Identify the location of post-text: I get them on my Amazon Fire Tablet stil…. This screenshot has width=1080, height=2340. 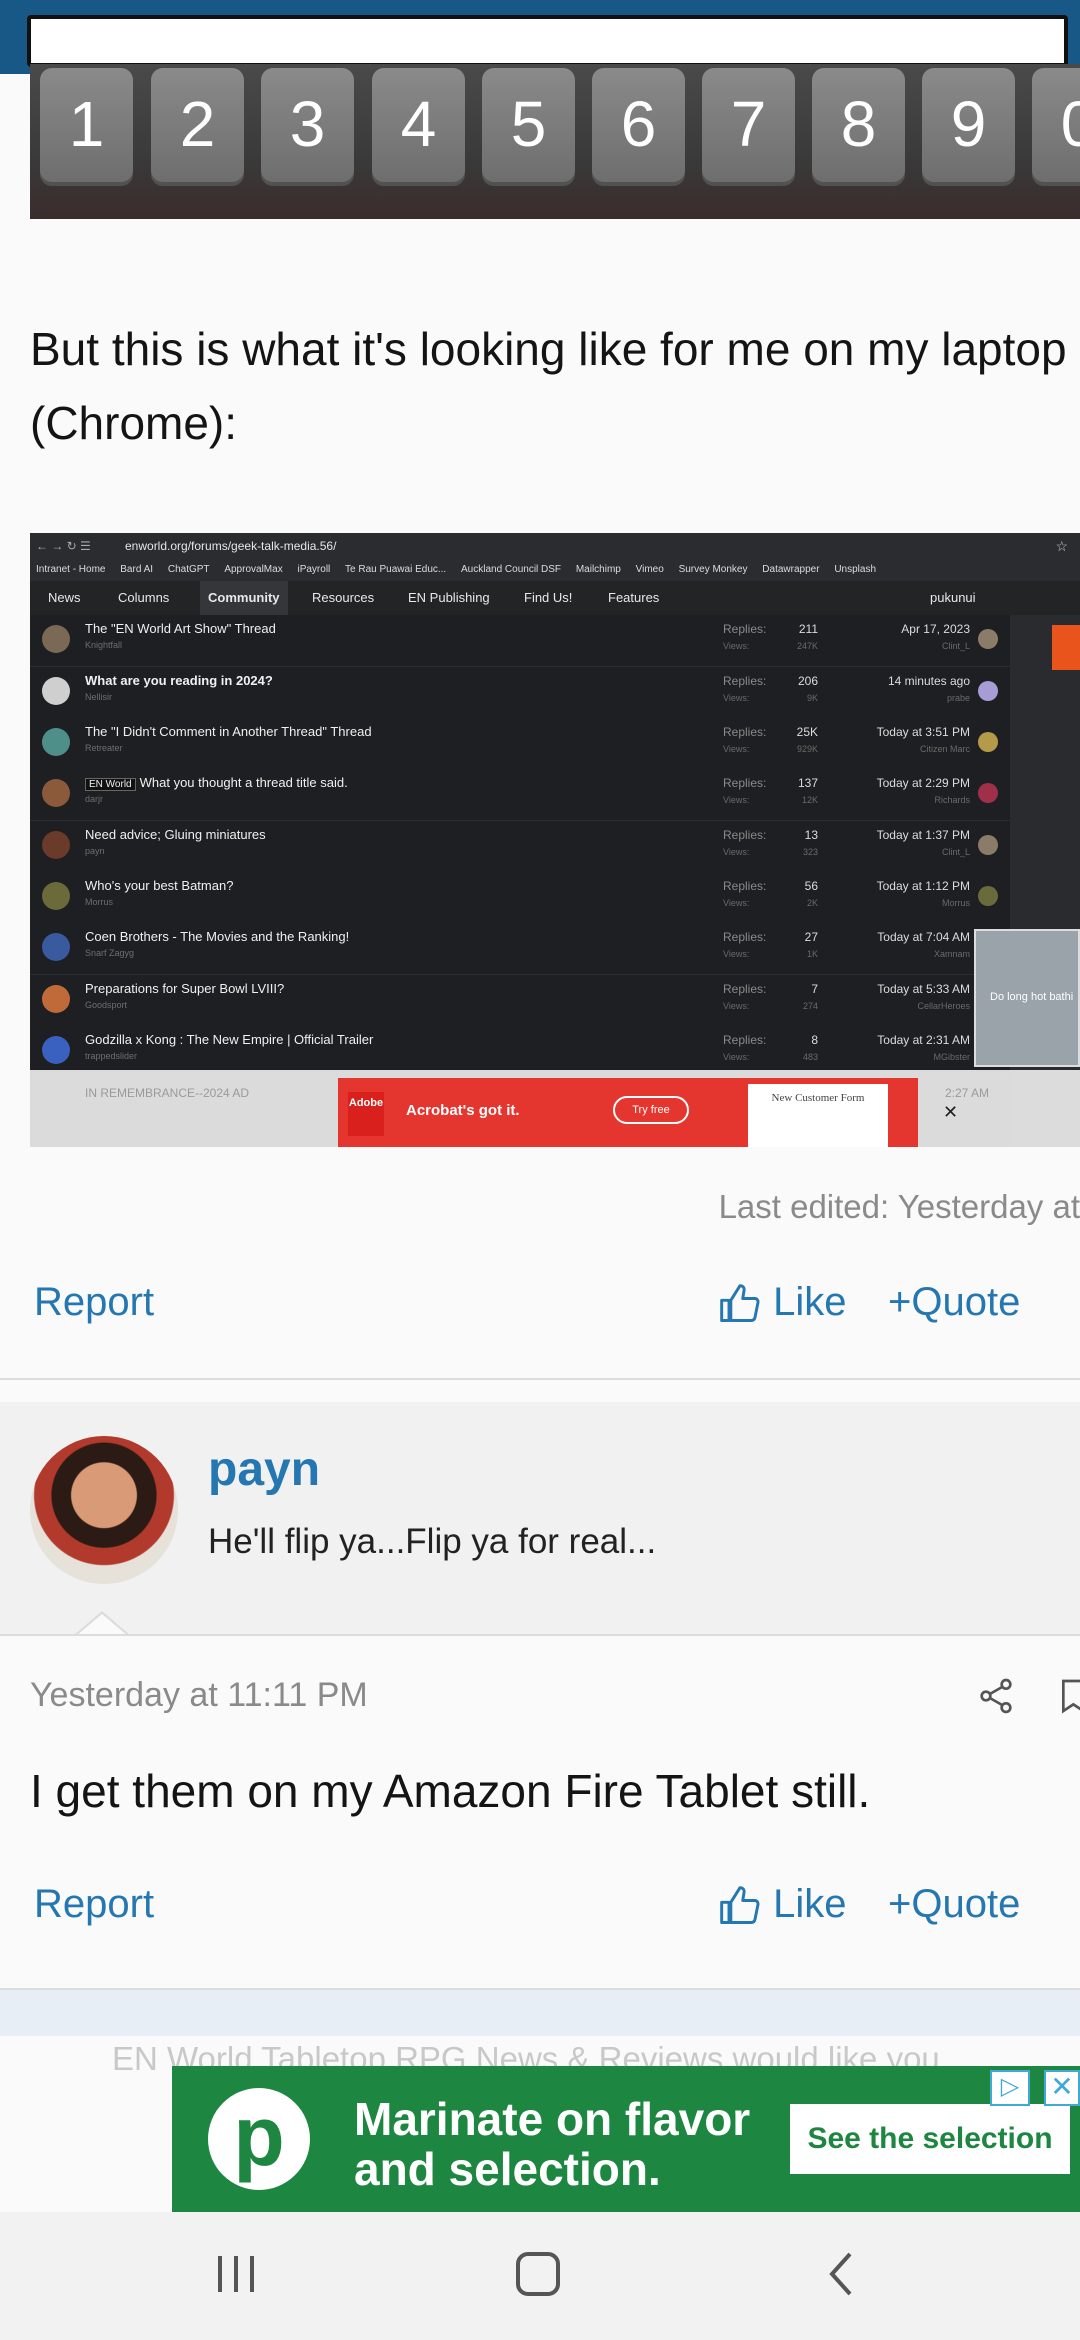
(450, 1791).